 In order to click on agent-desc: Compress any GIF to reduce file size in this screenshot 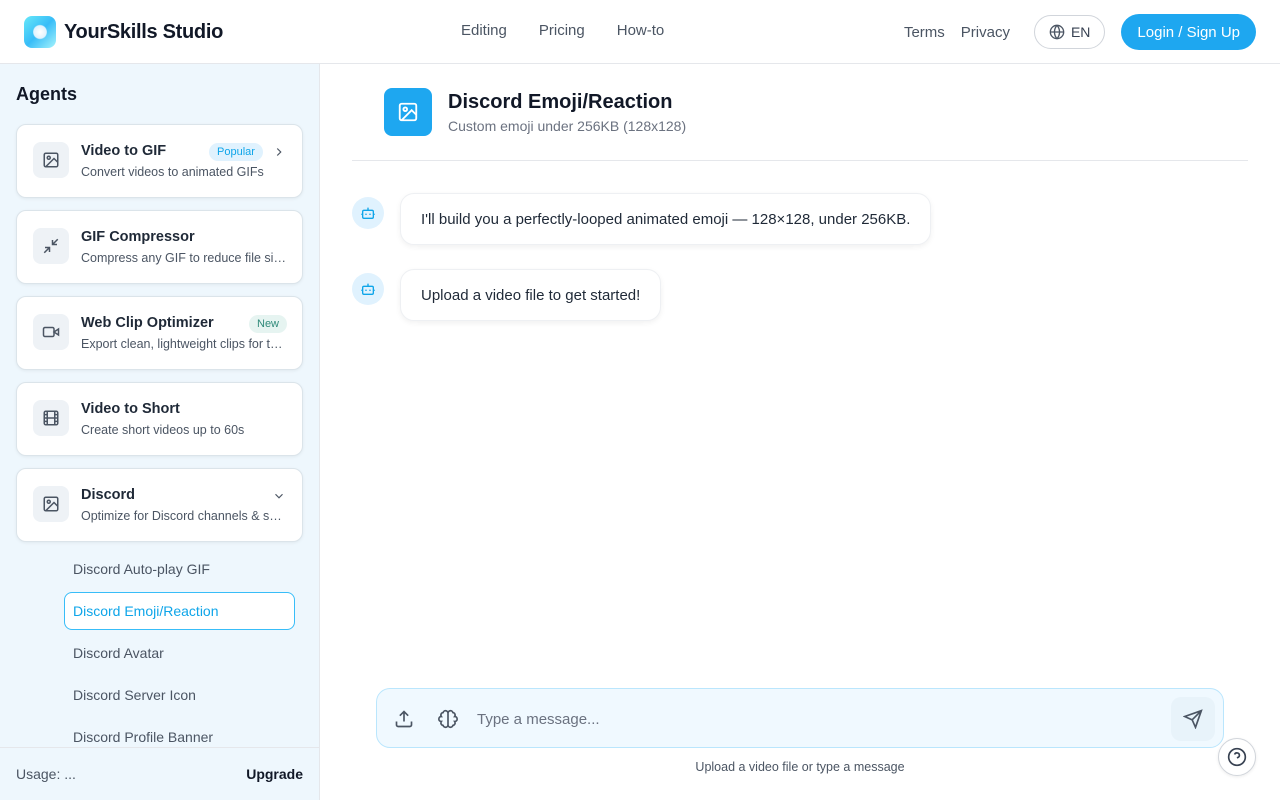, I will do `click(183, 258)`.